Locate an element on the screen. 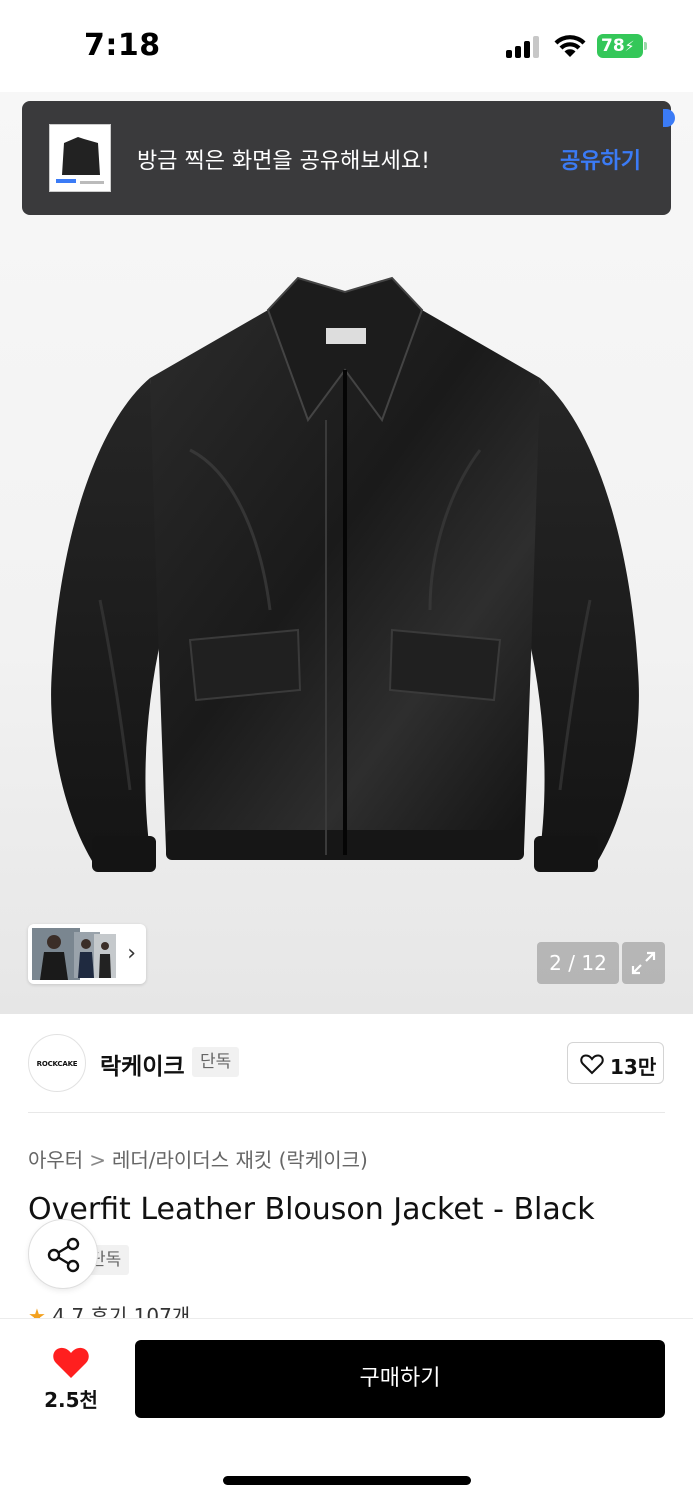 This screenshot has width=693, height=1500. status-bar: 7:18 78⚡ is located at coordinates (346, 46).